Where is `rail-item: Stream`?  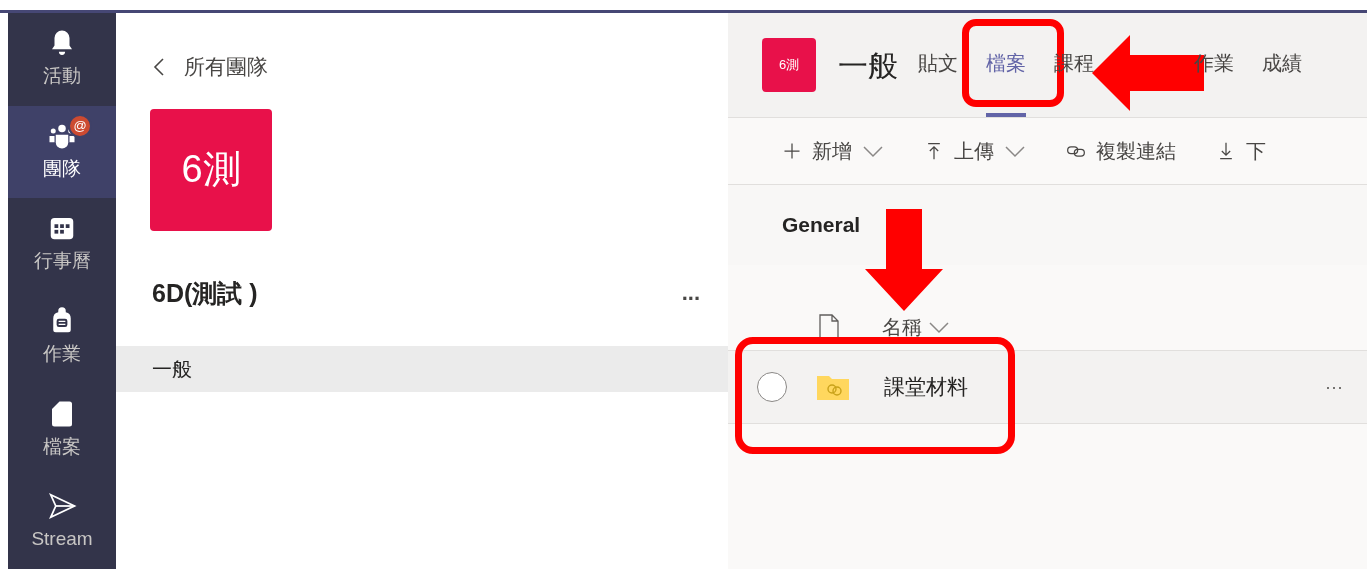
rail-item: Stream is located at coordinates (62, 522).